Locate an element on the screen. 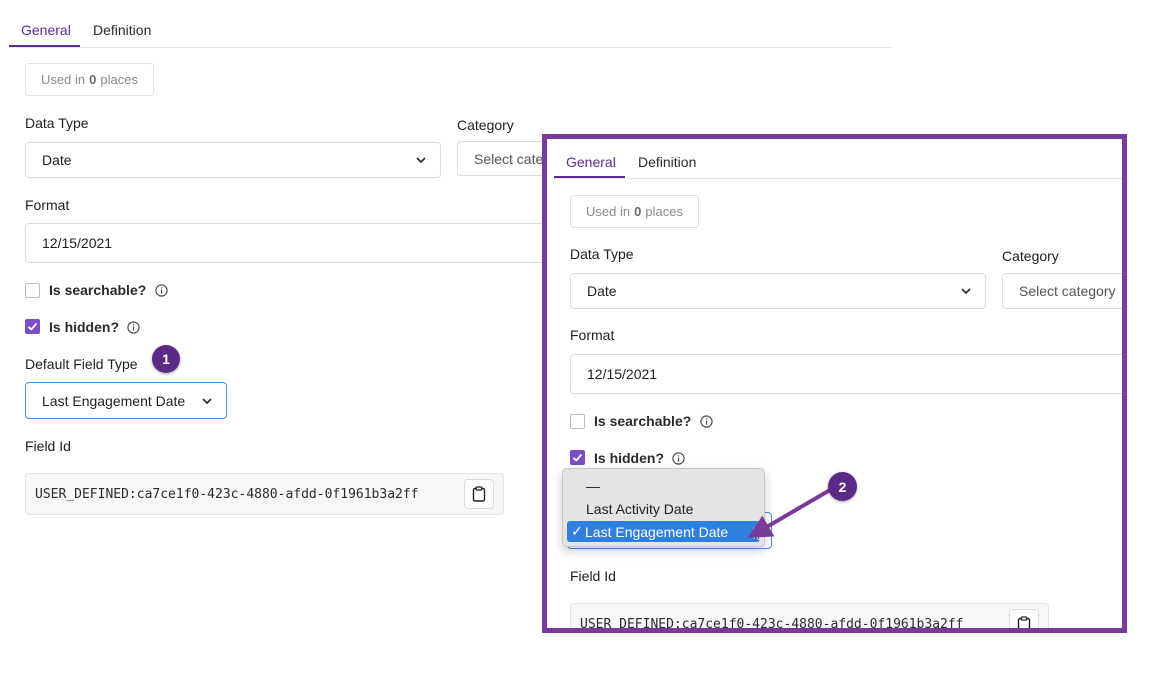  category-placeholder: Select cate is located at coordinates (509, 158).